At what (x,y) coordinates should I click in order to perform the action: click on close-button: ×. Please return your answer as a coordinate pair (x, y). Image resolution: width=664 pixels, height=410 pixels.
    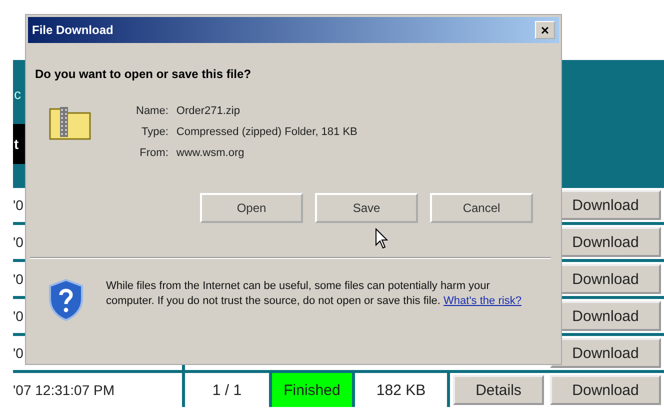
    Looking at the image, I should click on (545, 30).